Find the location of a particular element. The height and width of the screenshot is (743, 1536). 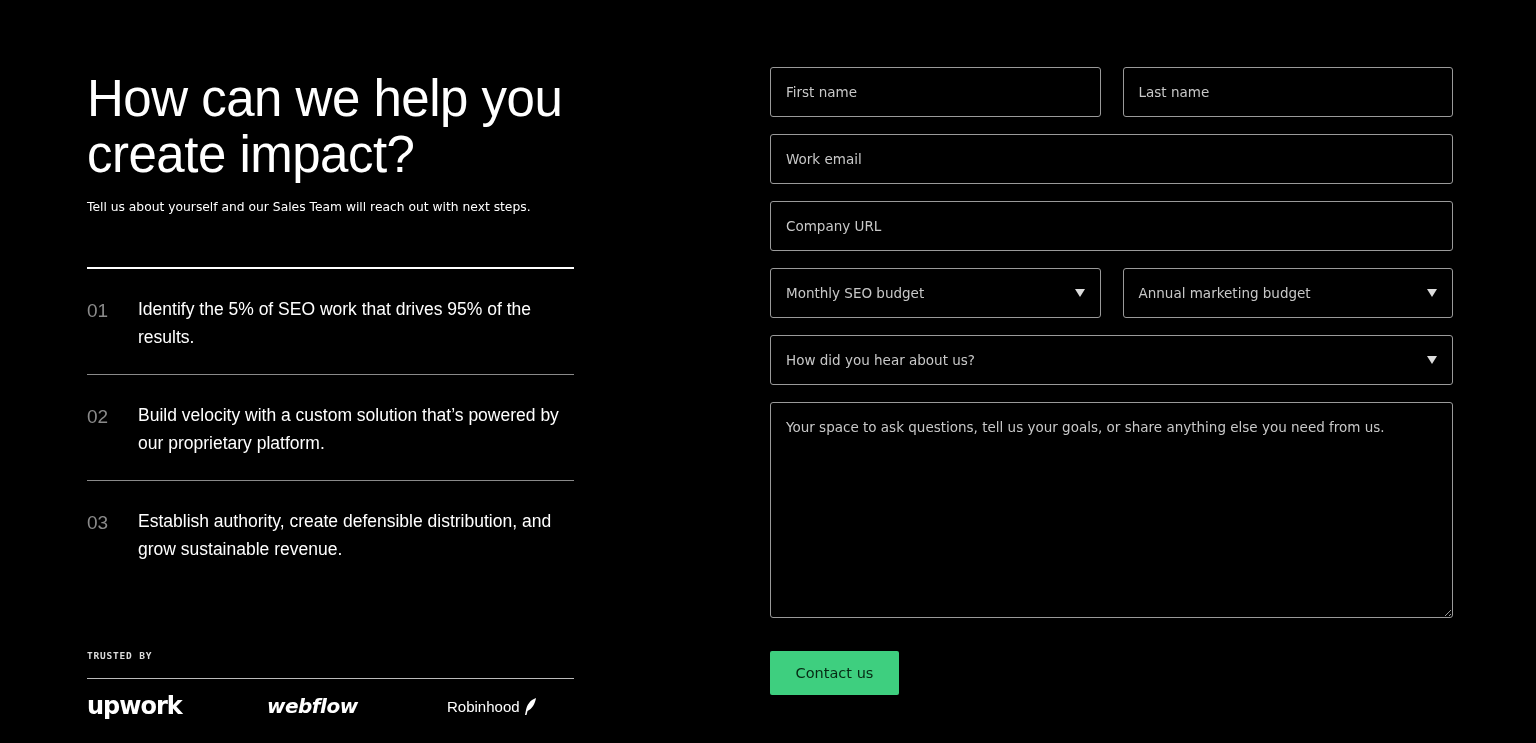

webflow-logo: webflow is located at coordinates (313, 706).